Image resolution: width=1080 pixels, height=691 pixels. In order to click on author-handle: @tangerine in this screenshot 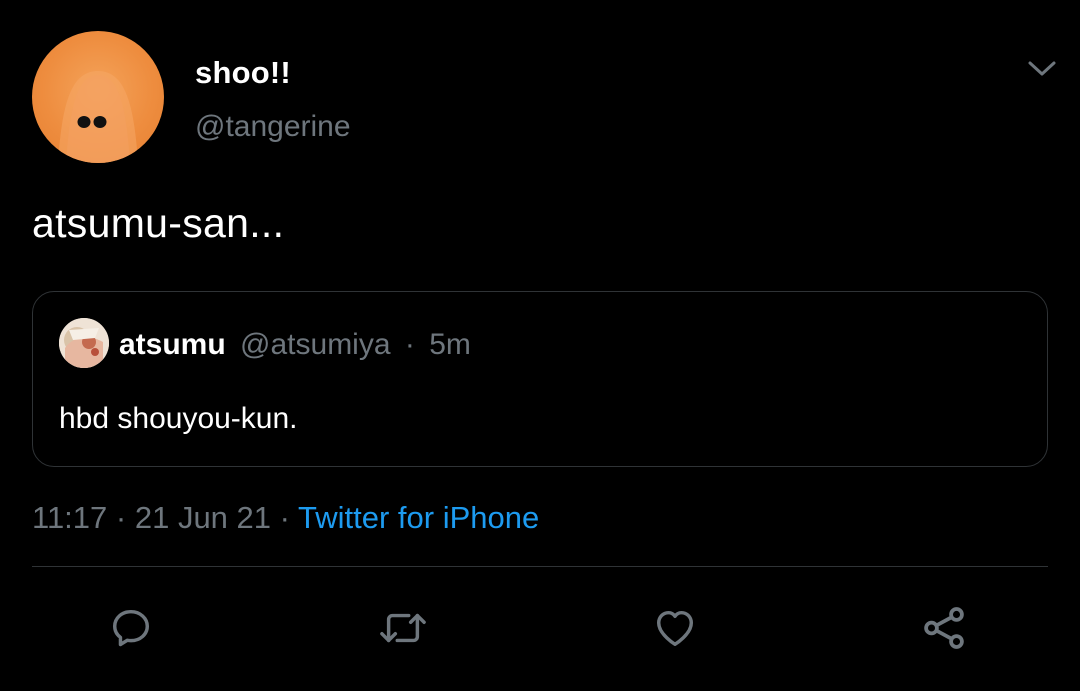, I will do `click(273, 127)`.